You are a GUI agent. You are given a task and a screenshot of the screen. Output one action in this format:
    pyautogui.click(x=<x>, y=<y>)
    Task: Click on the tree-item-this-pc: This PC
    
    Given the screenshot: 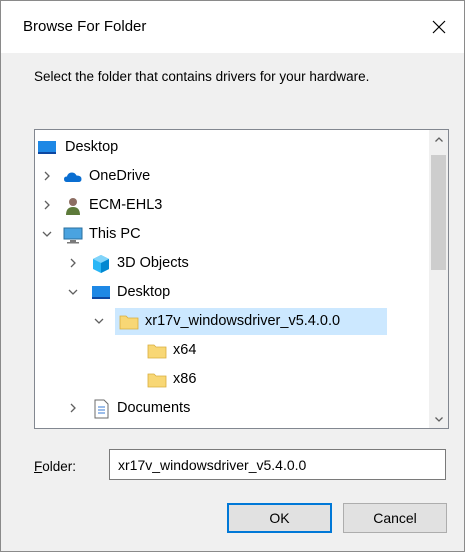 What is the action you would take?
    pyautogui.click(x=230, y=234)
    